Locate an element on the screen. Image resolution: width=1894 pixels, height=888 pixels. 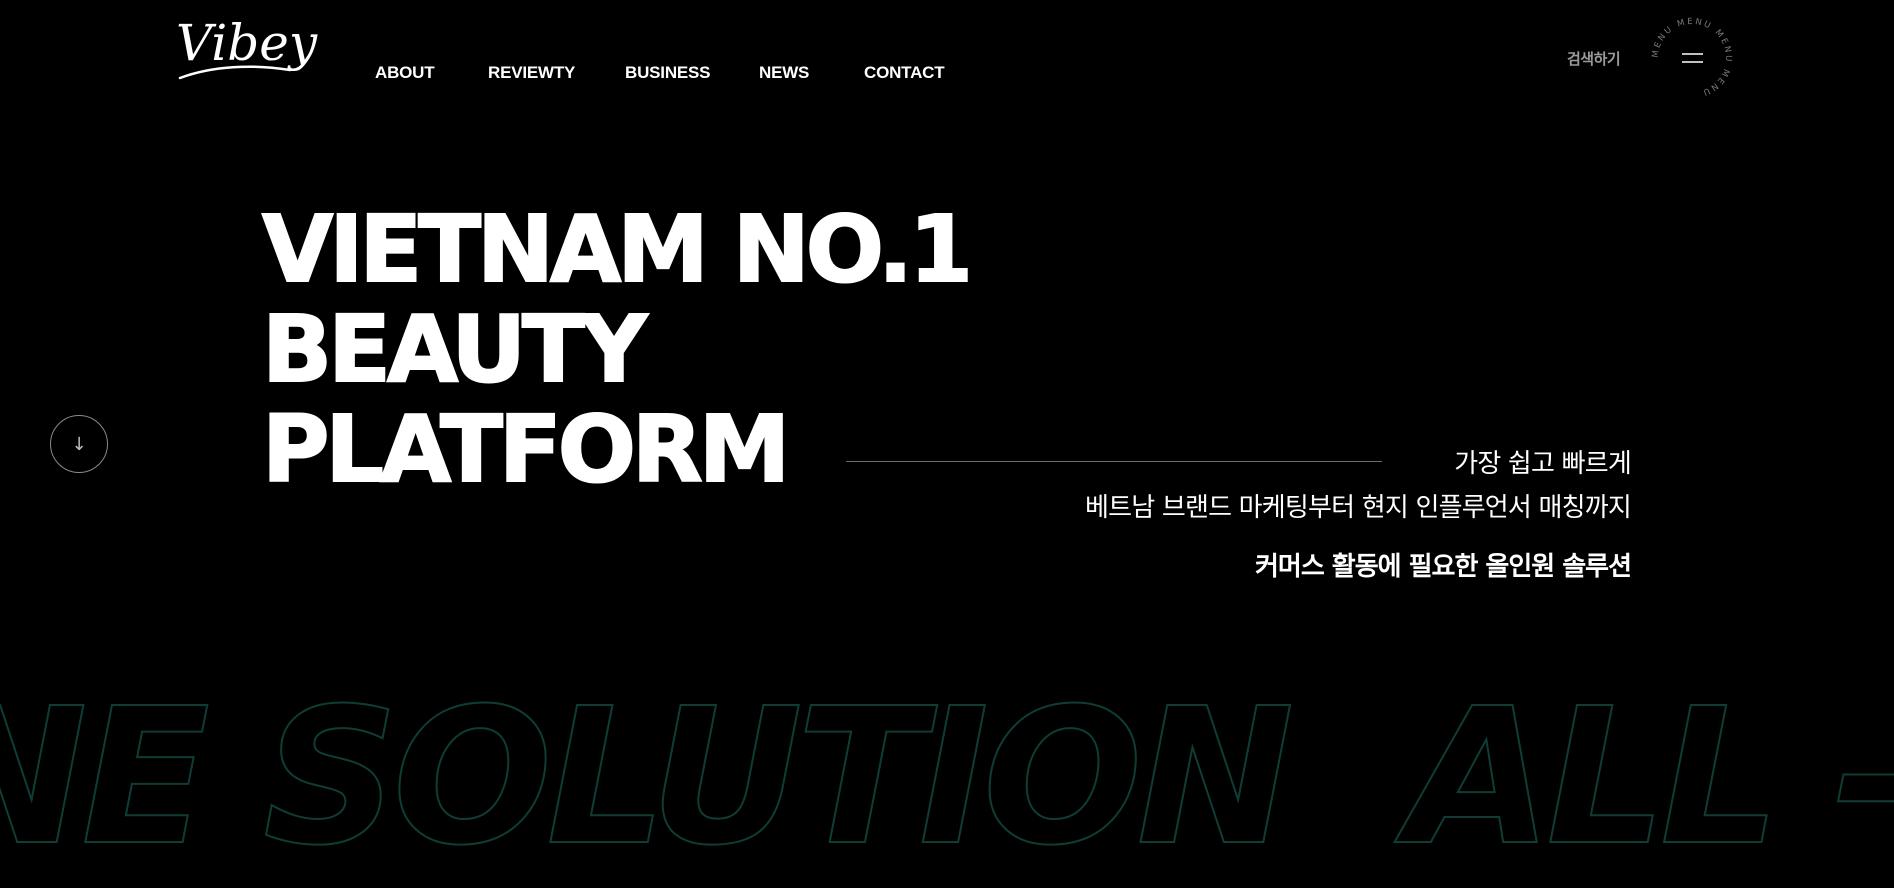
nav-news: NEWS is located at coordinates (811, 73).